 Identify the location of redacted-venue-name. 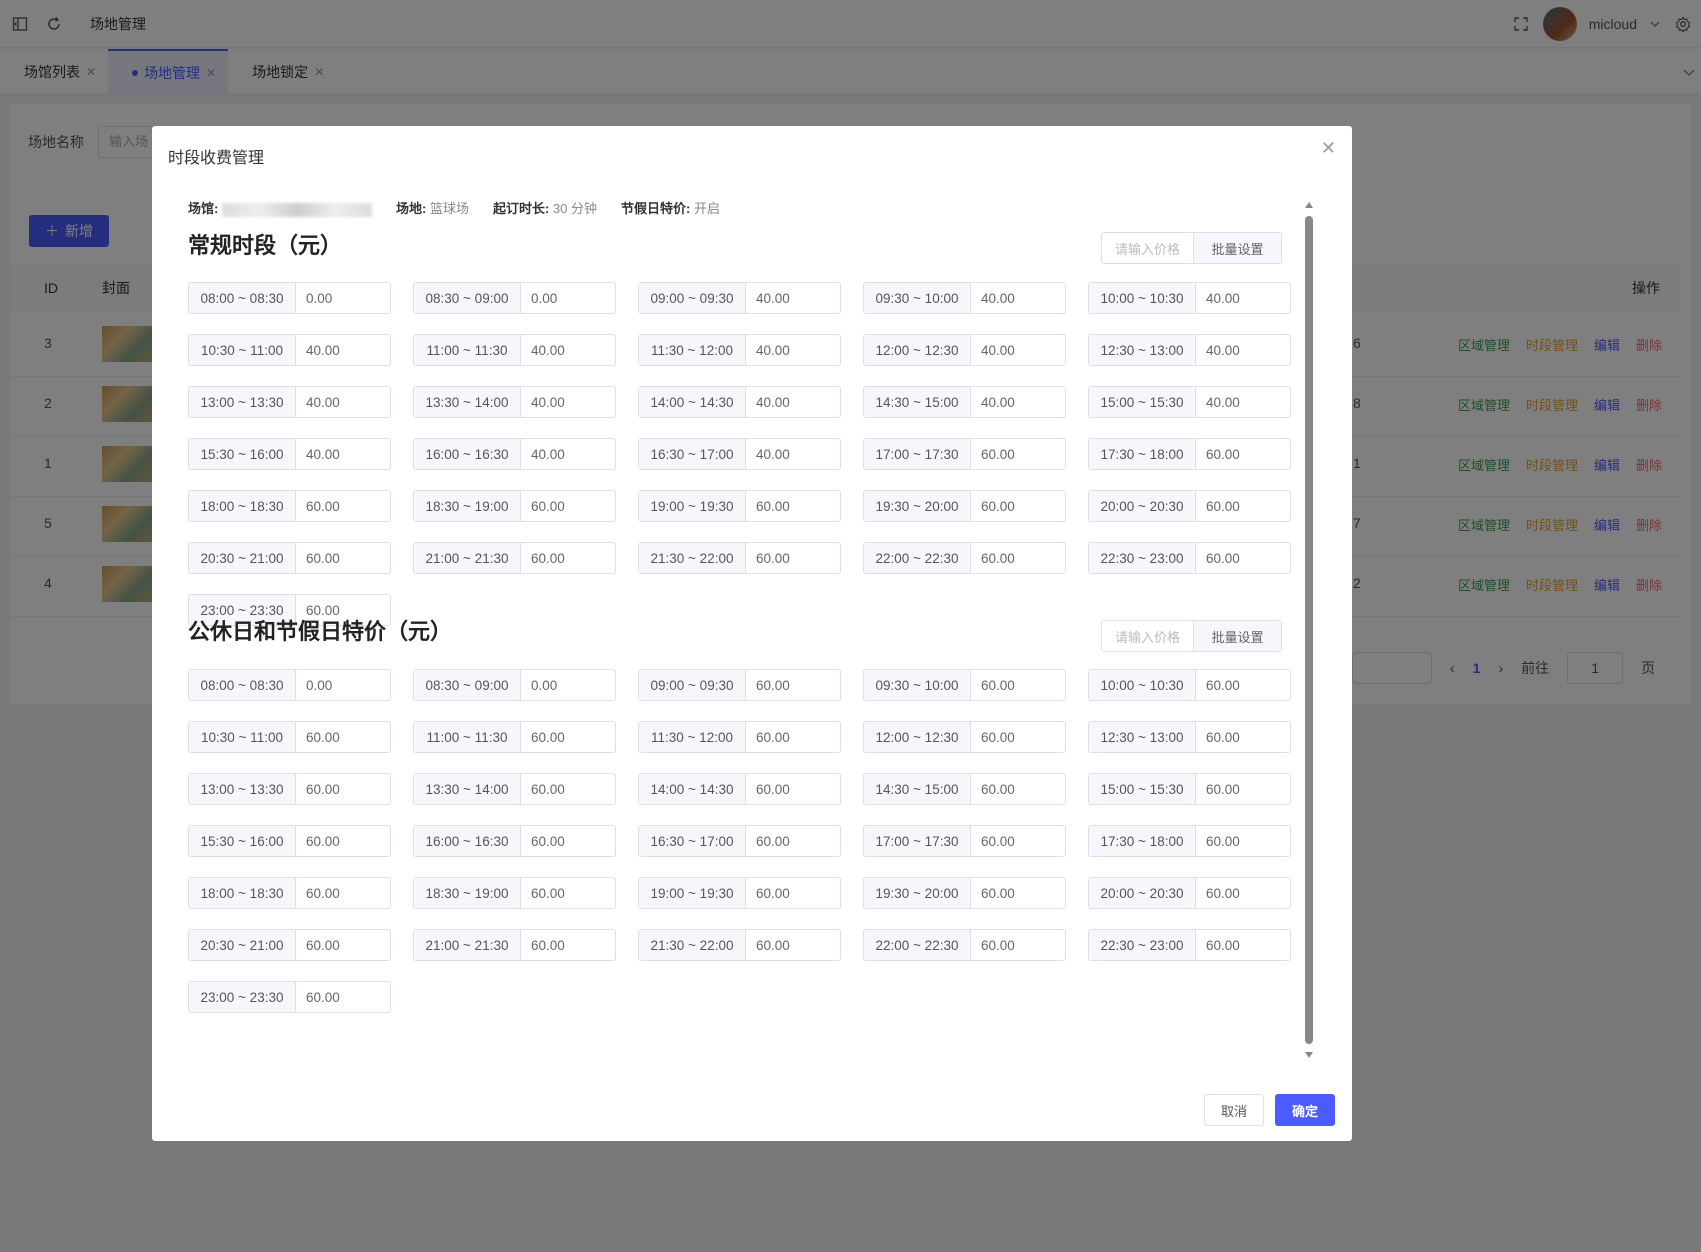
(296, 209).